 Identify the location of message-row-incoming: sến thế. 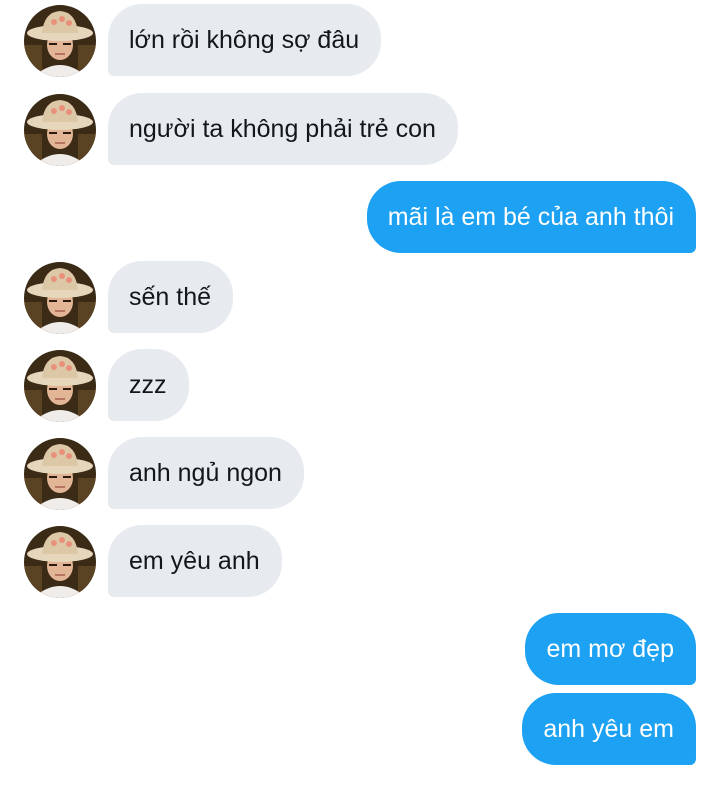
(360, 297).